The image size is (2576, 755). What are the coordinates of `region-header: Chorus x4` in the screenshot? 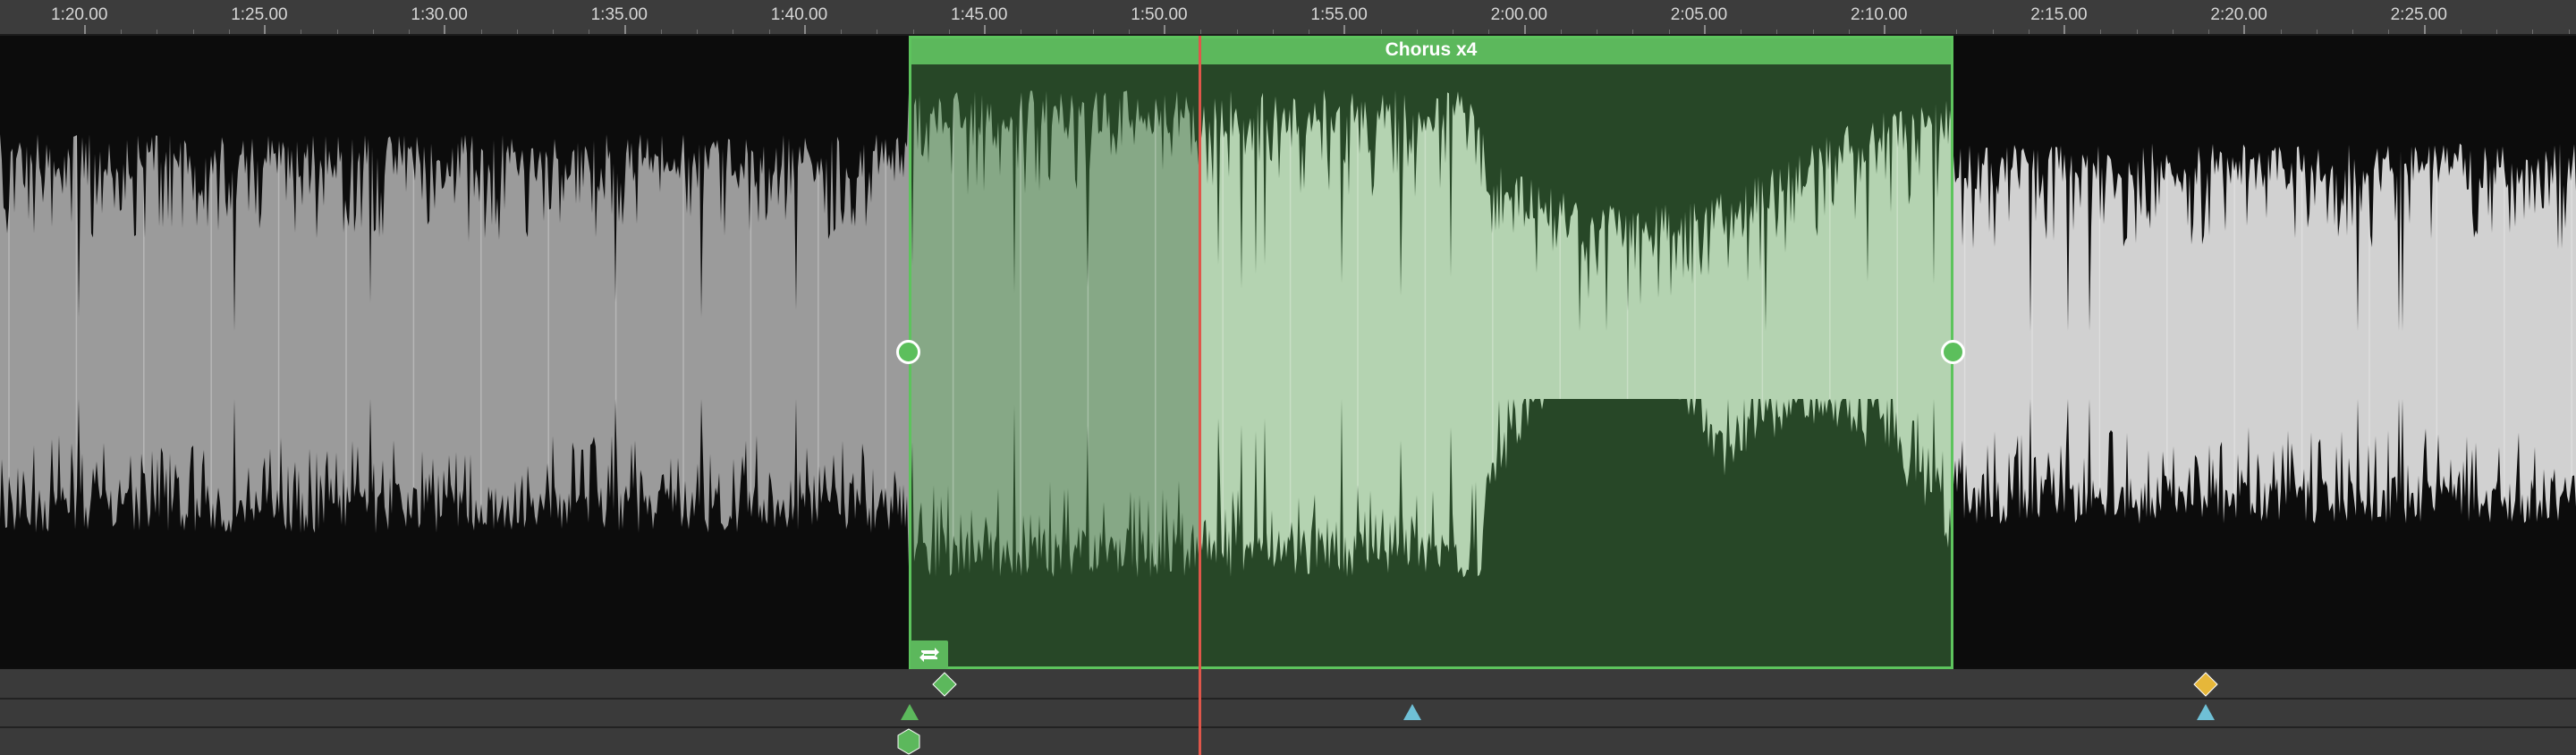 It's located at (1431, 50).